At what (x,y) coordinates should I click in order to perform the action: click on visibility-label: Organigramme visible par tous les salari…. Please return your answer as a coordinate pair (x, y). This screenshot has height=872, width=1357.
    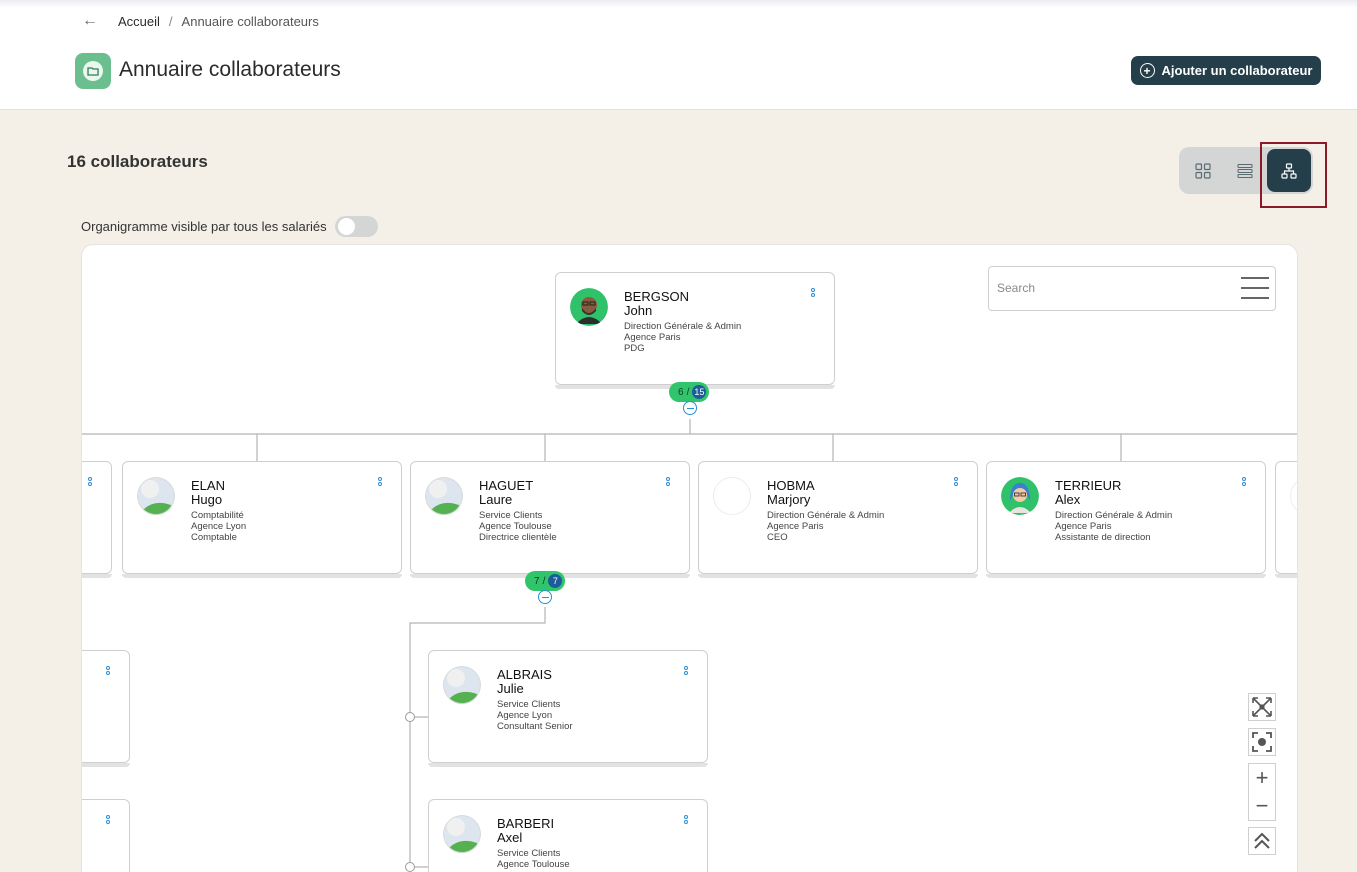
    Looking at the image, I should click on (204, 226).